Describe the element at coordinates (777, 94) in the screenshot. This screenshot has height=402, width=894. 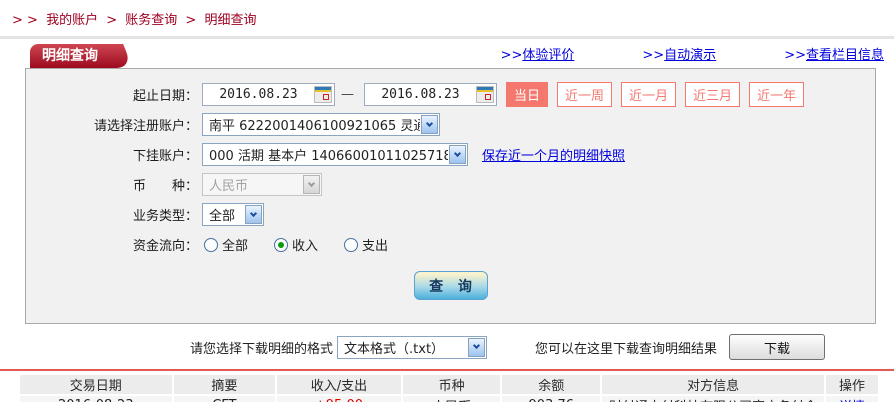
I see `quick-range-last-year-button: 近一年` at that location.